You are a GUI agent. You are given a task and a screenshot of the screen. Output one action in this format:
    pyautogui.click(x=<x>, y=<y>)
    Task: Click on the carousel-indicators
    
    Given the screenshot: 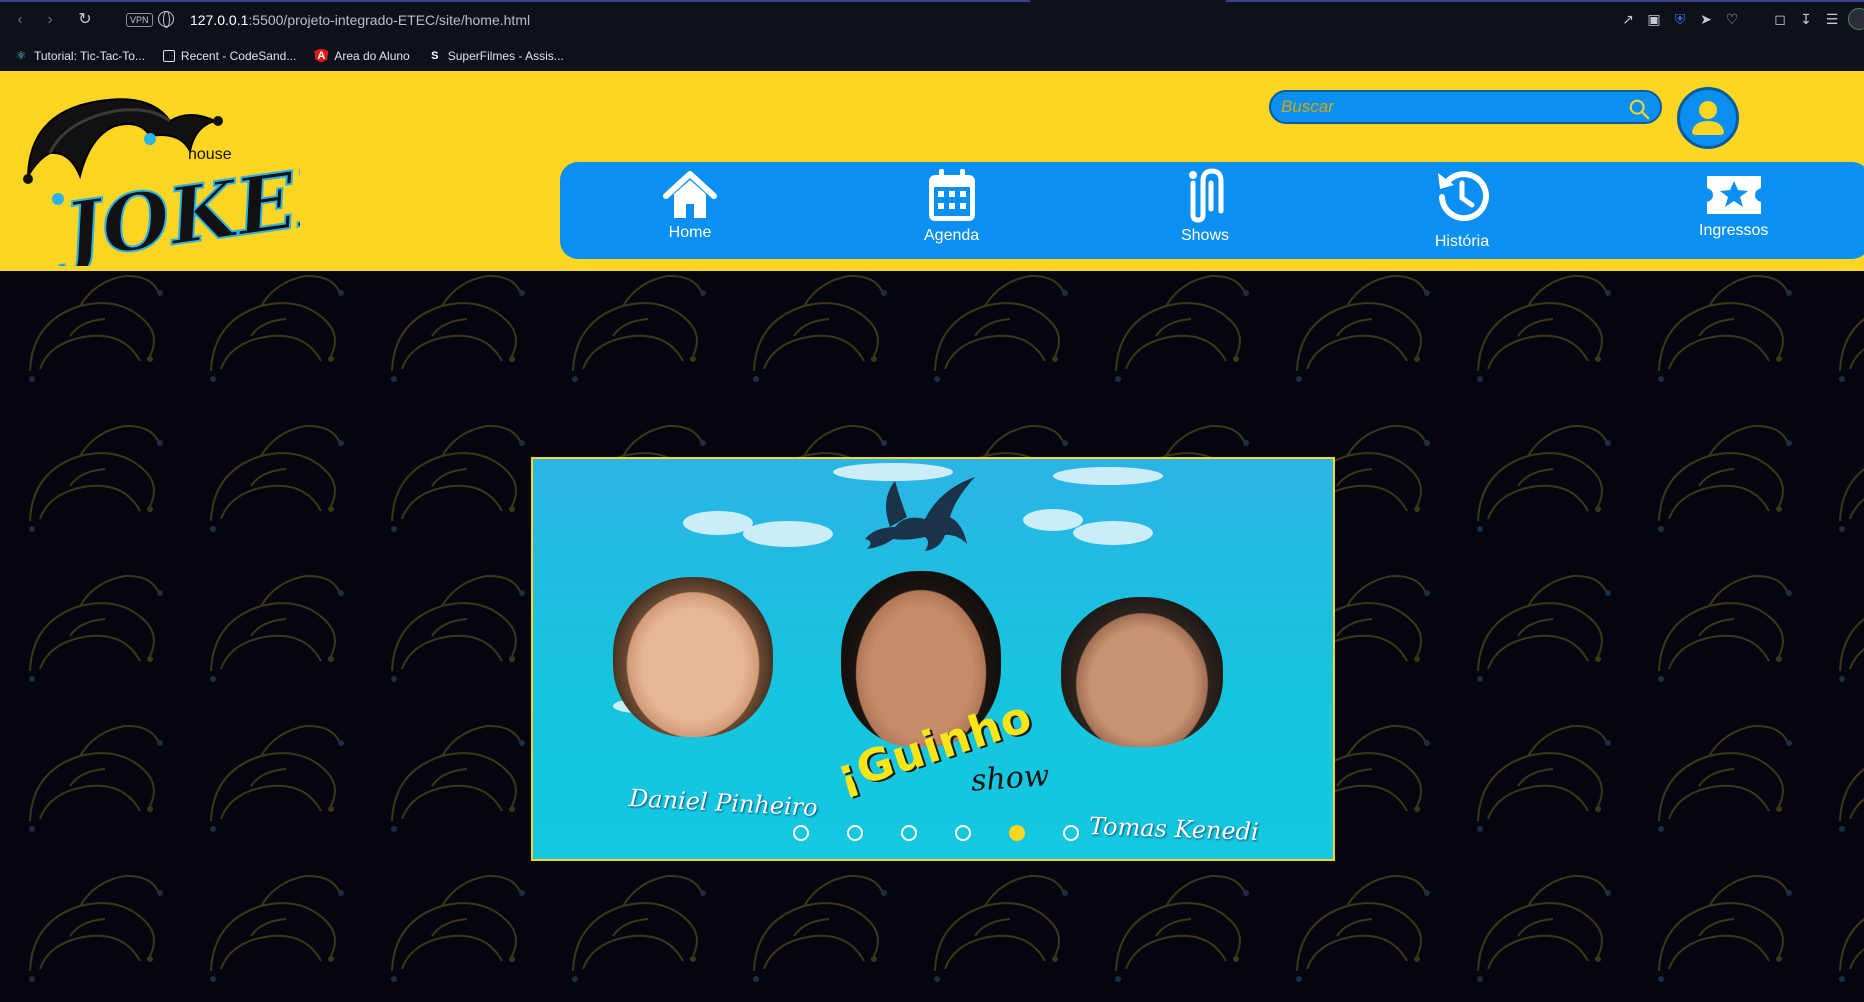 What is the action you would take?
    pyautogui.click(x=936, y=833)
    